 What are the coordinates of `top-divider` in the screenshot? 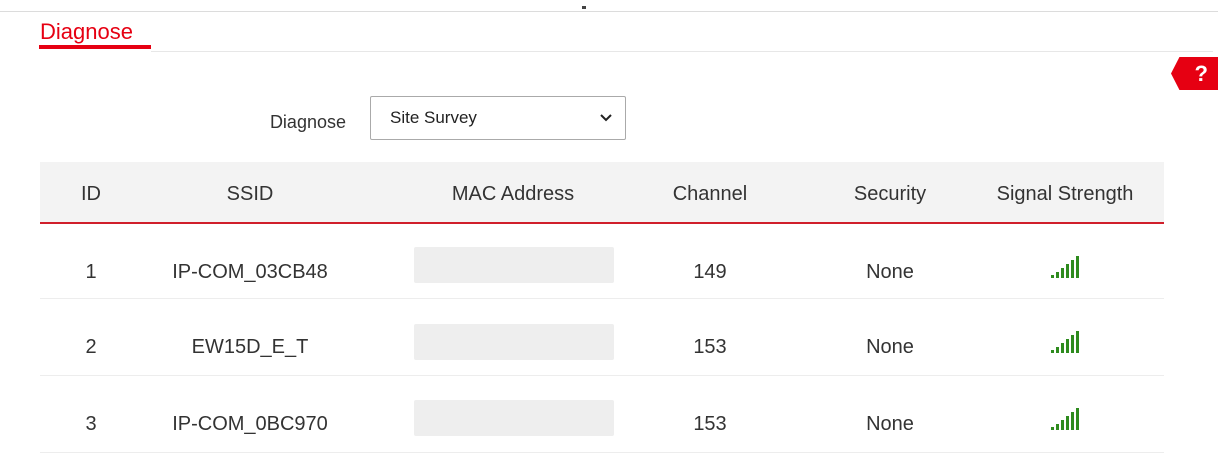 It's located at (609, 11).